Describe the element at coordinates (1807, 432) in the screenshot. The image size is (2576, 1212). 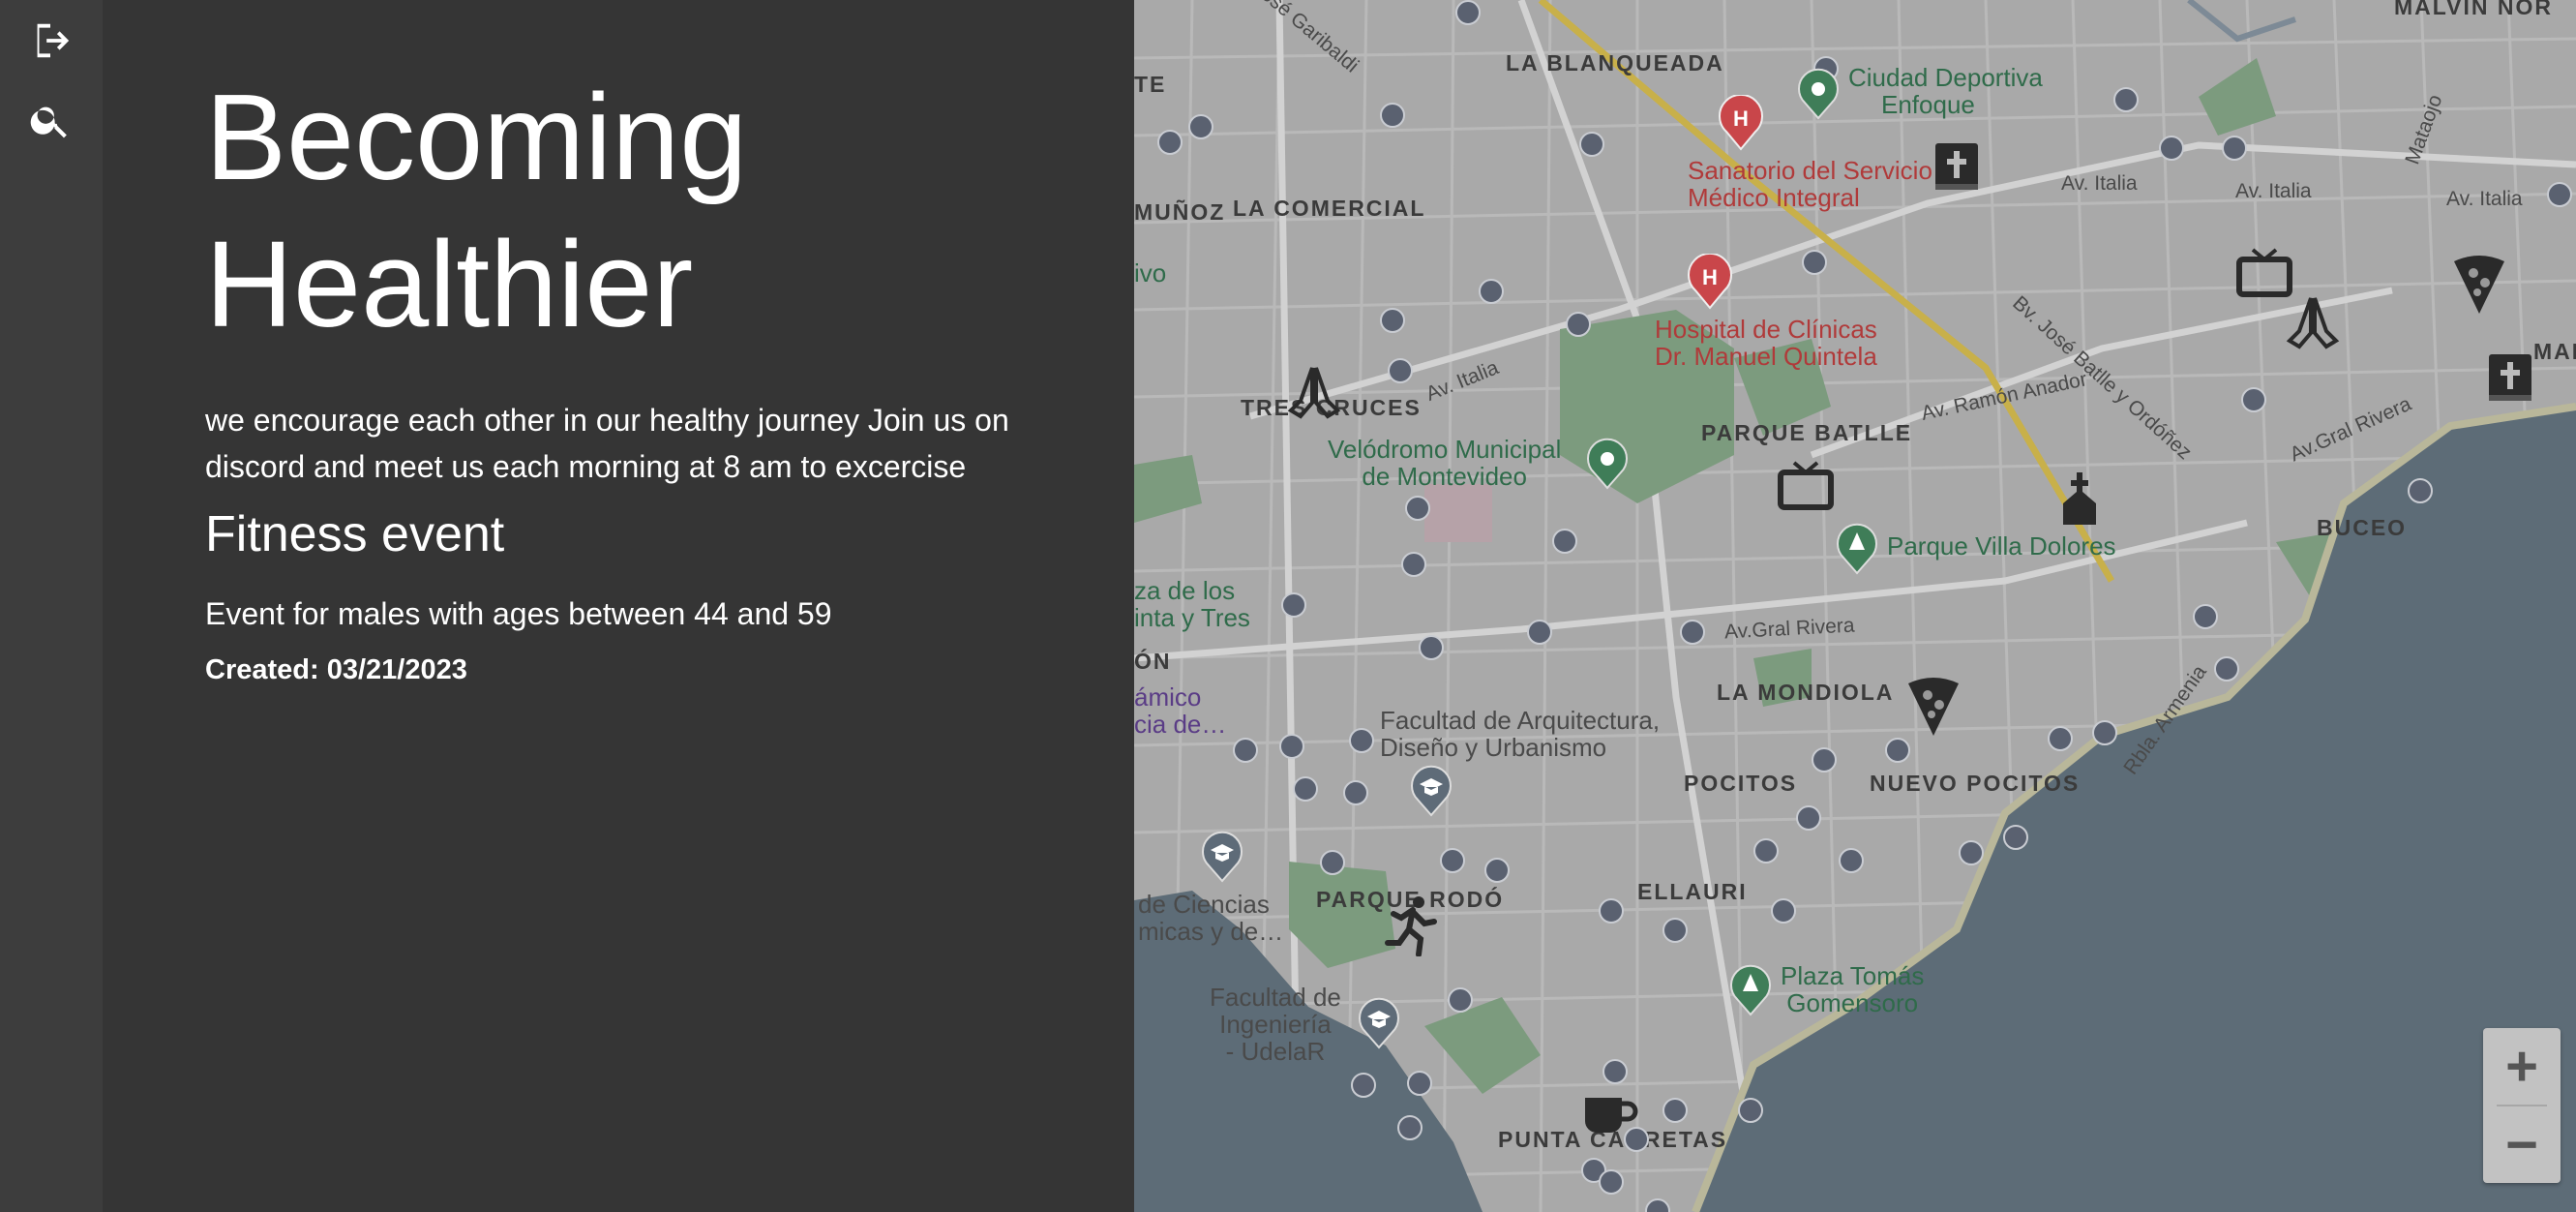
I see `map-label-parque-batlle: PARQUE BATLLE` at that location.